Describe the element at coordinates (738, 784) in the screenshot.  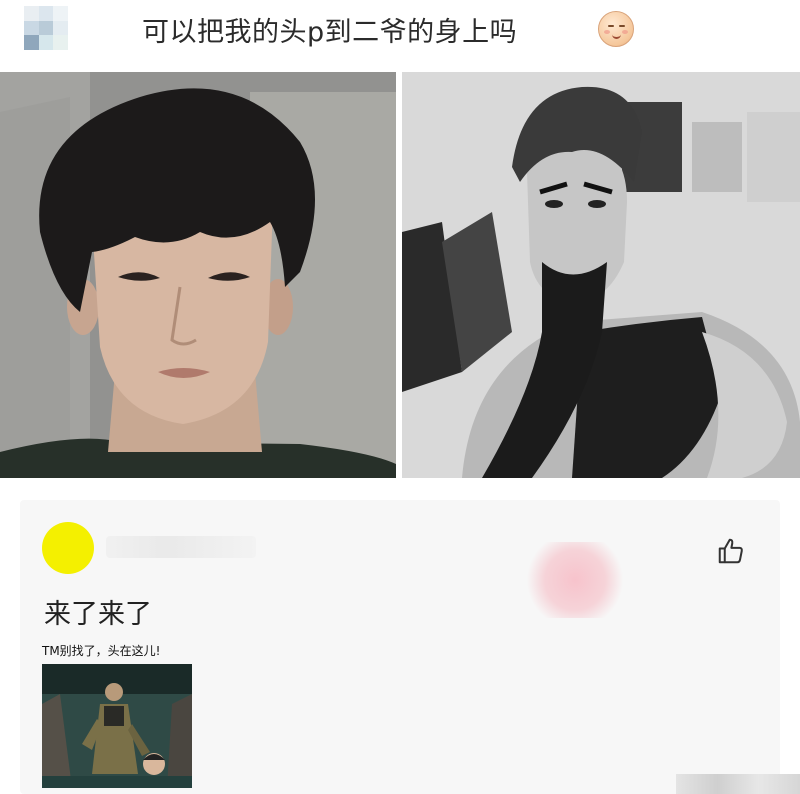
I see `corner-watermark-blur` at that location.